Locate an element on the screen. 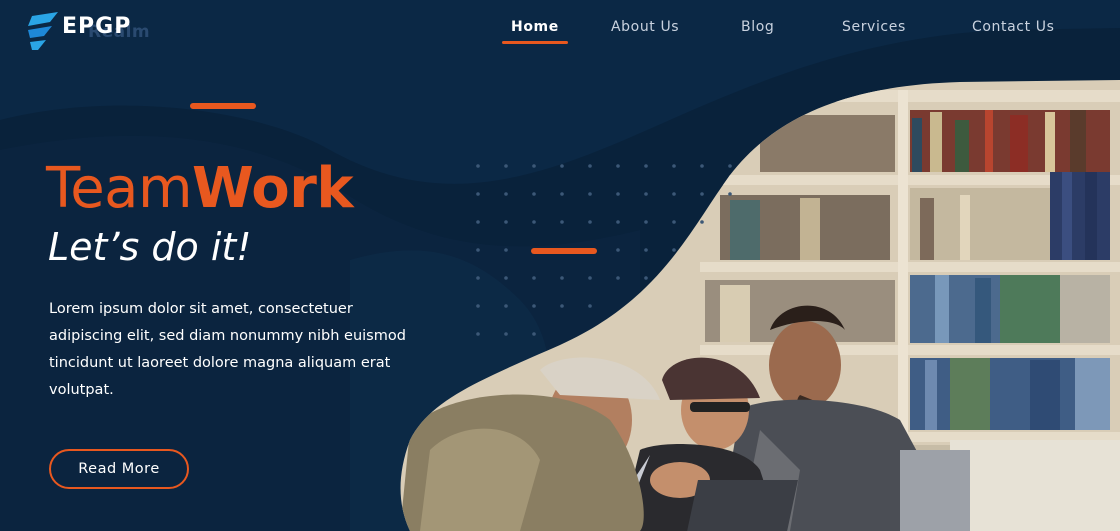 The width and height of the screenshot is (1120, 531). hero-title: TeamWork is located at coordinates (200, 189).